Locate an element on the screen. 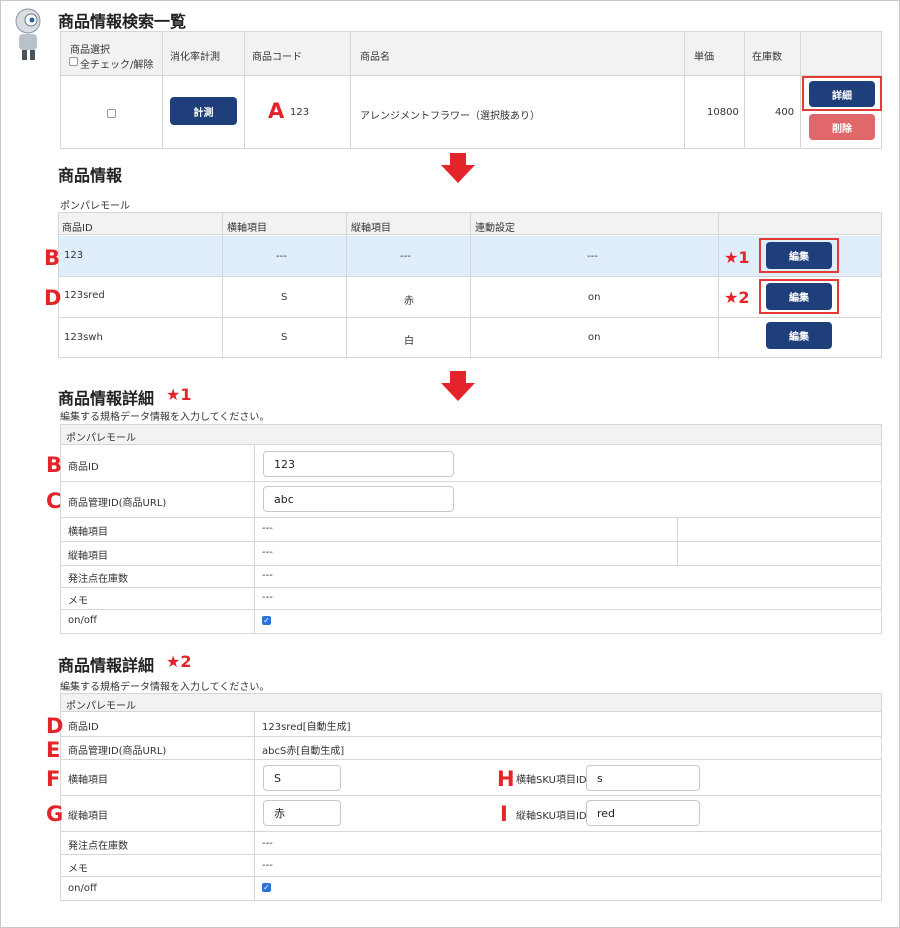 Image resolution: width=900 pixels, height=928 pixels. marker-f: F is located at coordinates (53, 779).